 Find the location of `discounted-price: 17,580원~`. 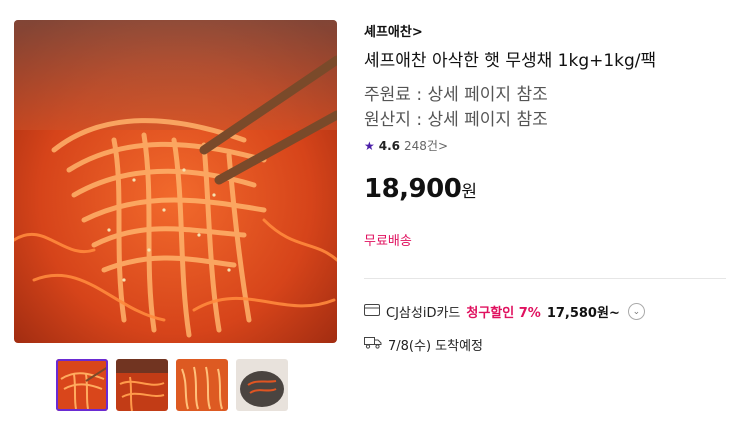

discounted-price: 17,580원~ is located at coordinates (583, 313).